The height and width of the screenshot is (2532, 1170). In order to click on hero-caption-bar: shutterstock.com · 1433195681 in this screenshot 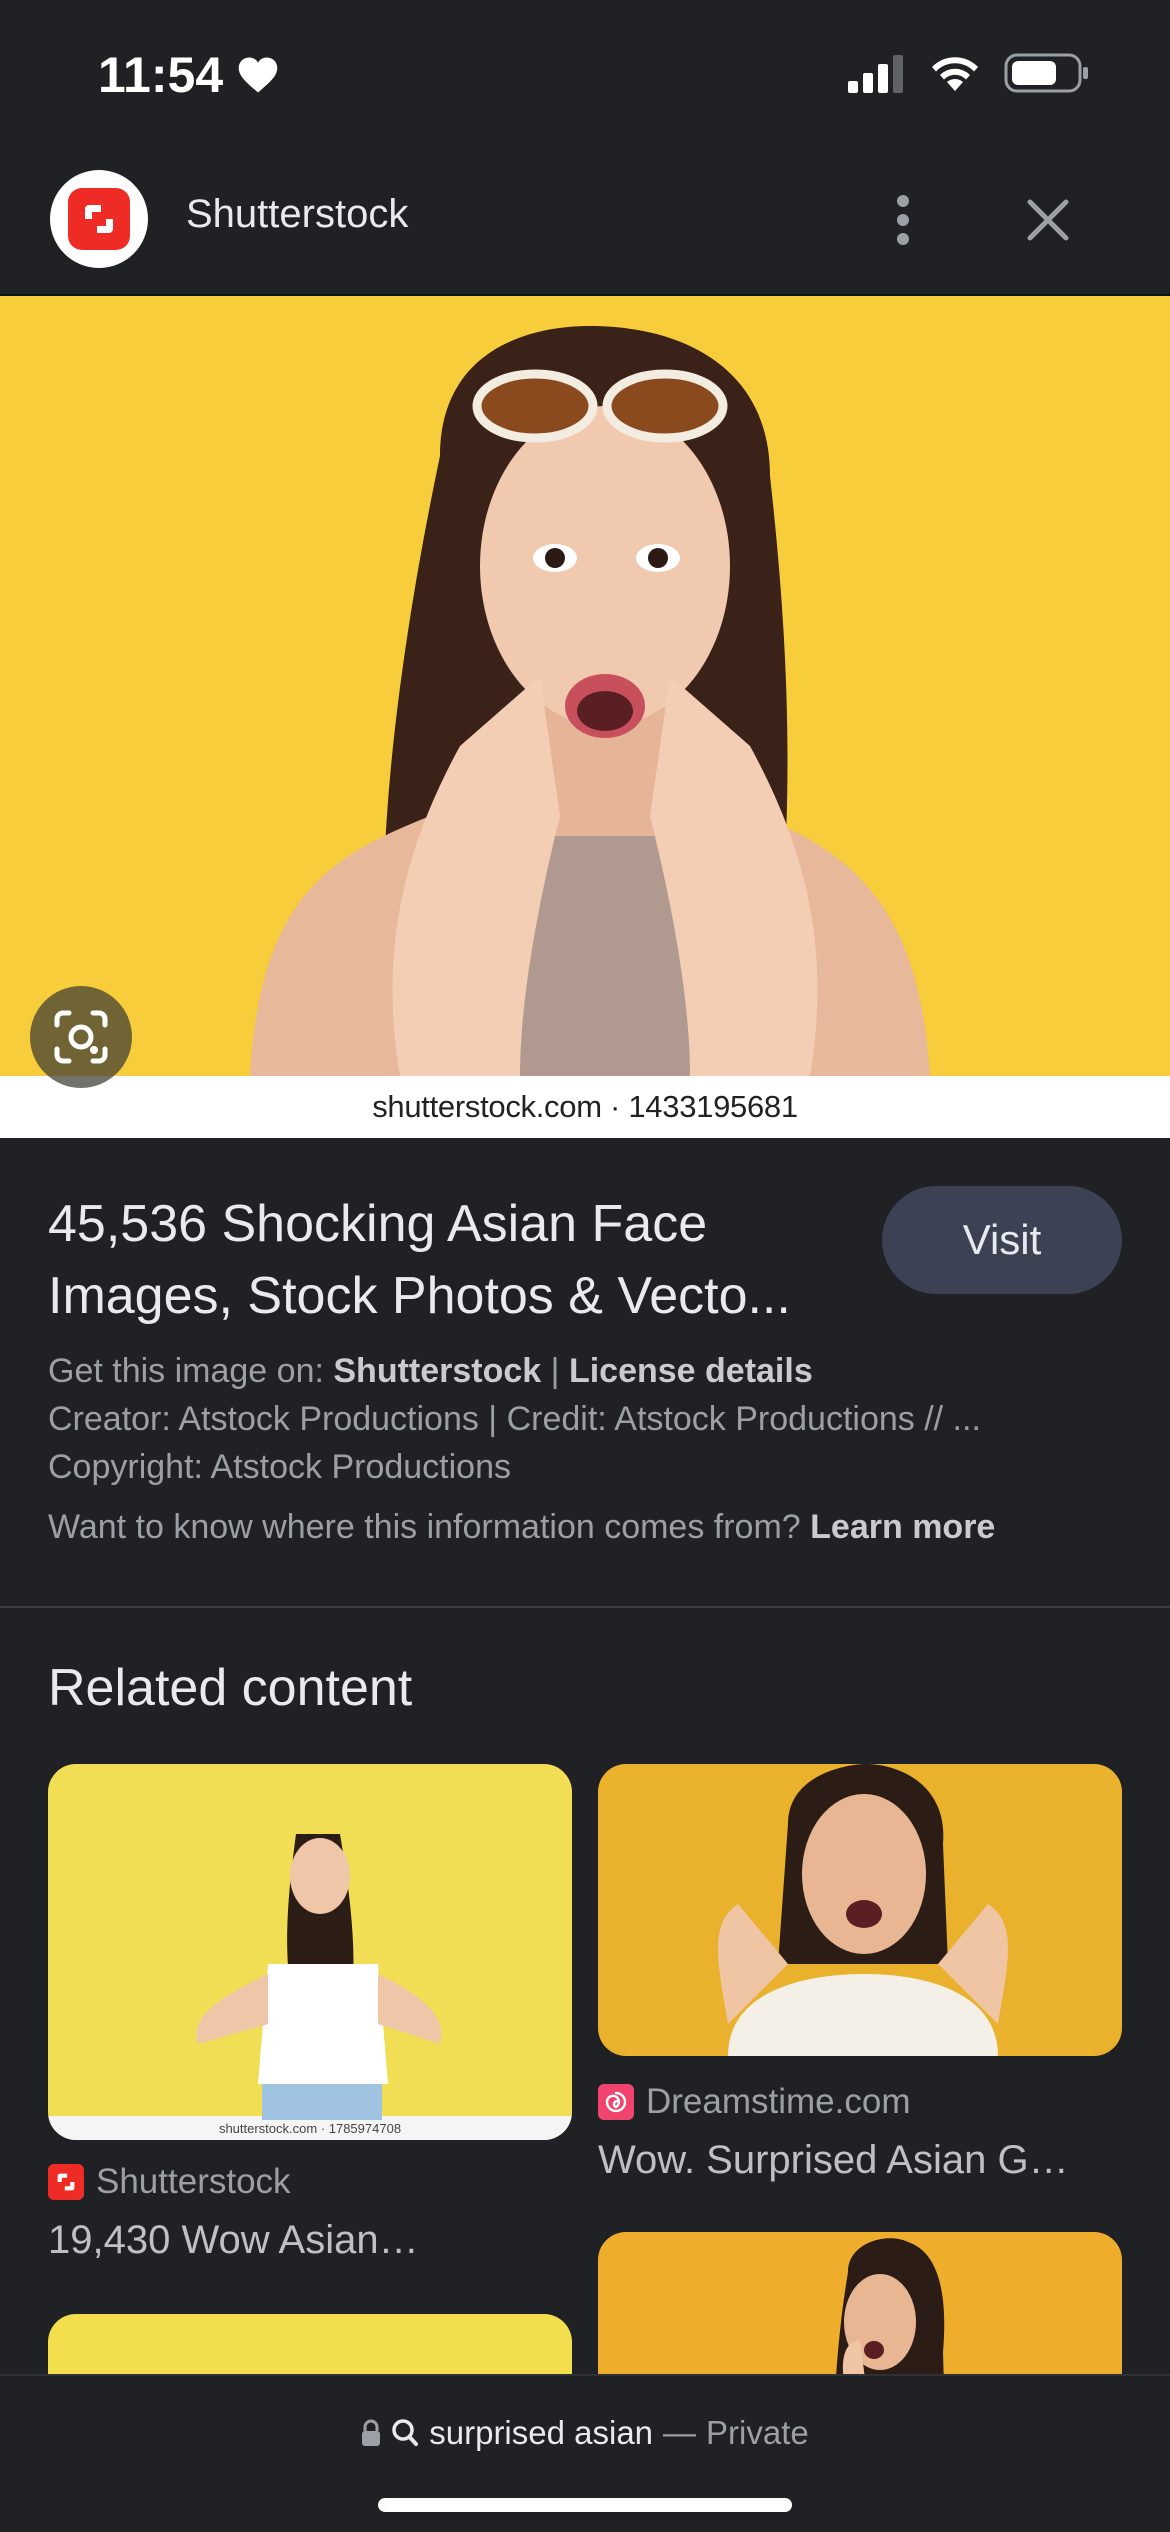, I will do `click(585, 1107)`.